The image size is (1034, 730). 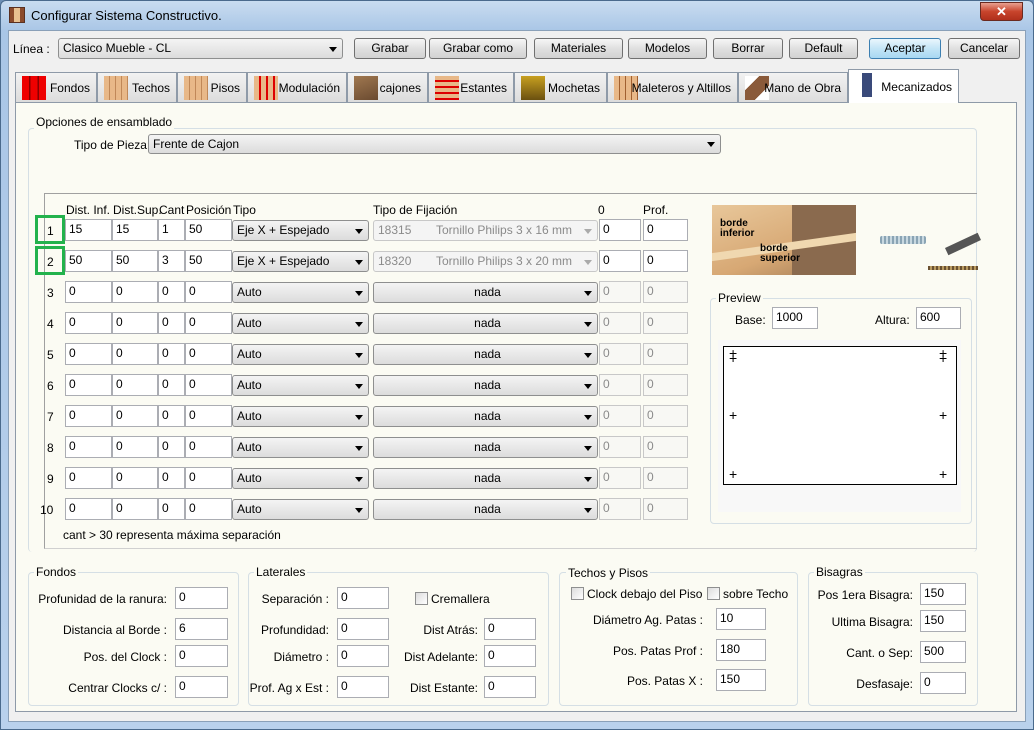 What do you see at coordinates (56, 87) in the screenshot?
I see `tab-fondos: Fondos` at bounding box center [56, 87].